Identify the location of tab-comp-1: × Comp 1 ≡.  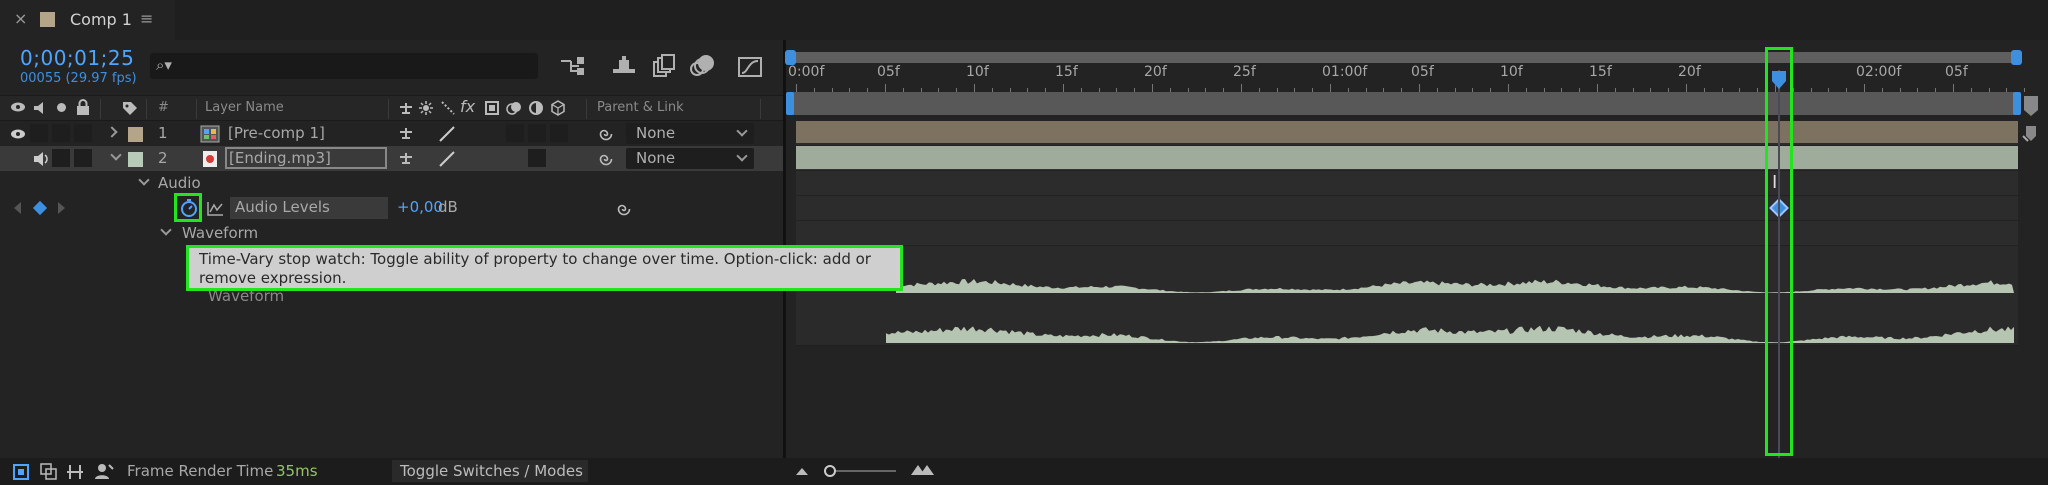
(87, 20).